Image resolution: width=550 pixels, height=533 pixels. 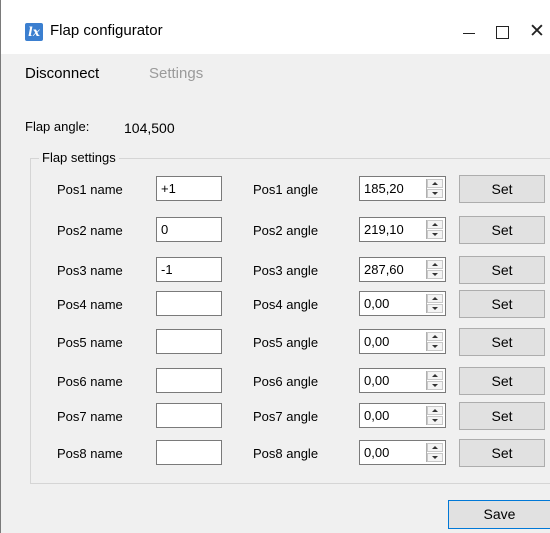 I want to click on pos-angle-label: Pos7 angle, so click(x=286, y=416).